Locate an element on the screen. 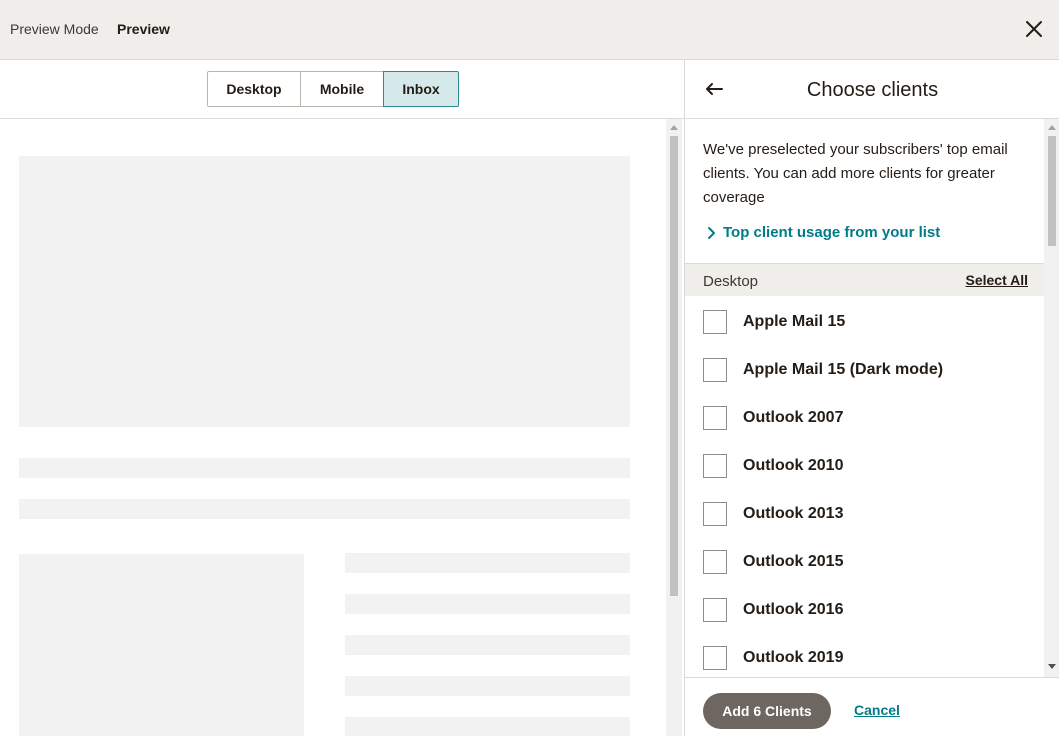 Image resolution: width=1059 pixels, height=736 pixels. preview-mode-label: Preview Mode is located at coordinates (54, 29).